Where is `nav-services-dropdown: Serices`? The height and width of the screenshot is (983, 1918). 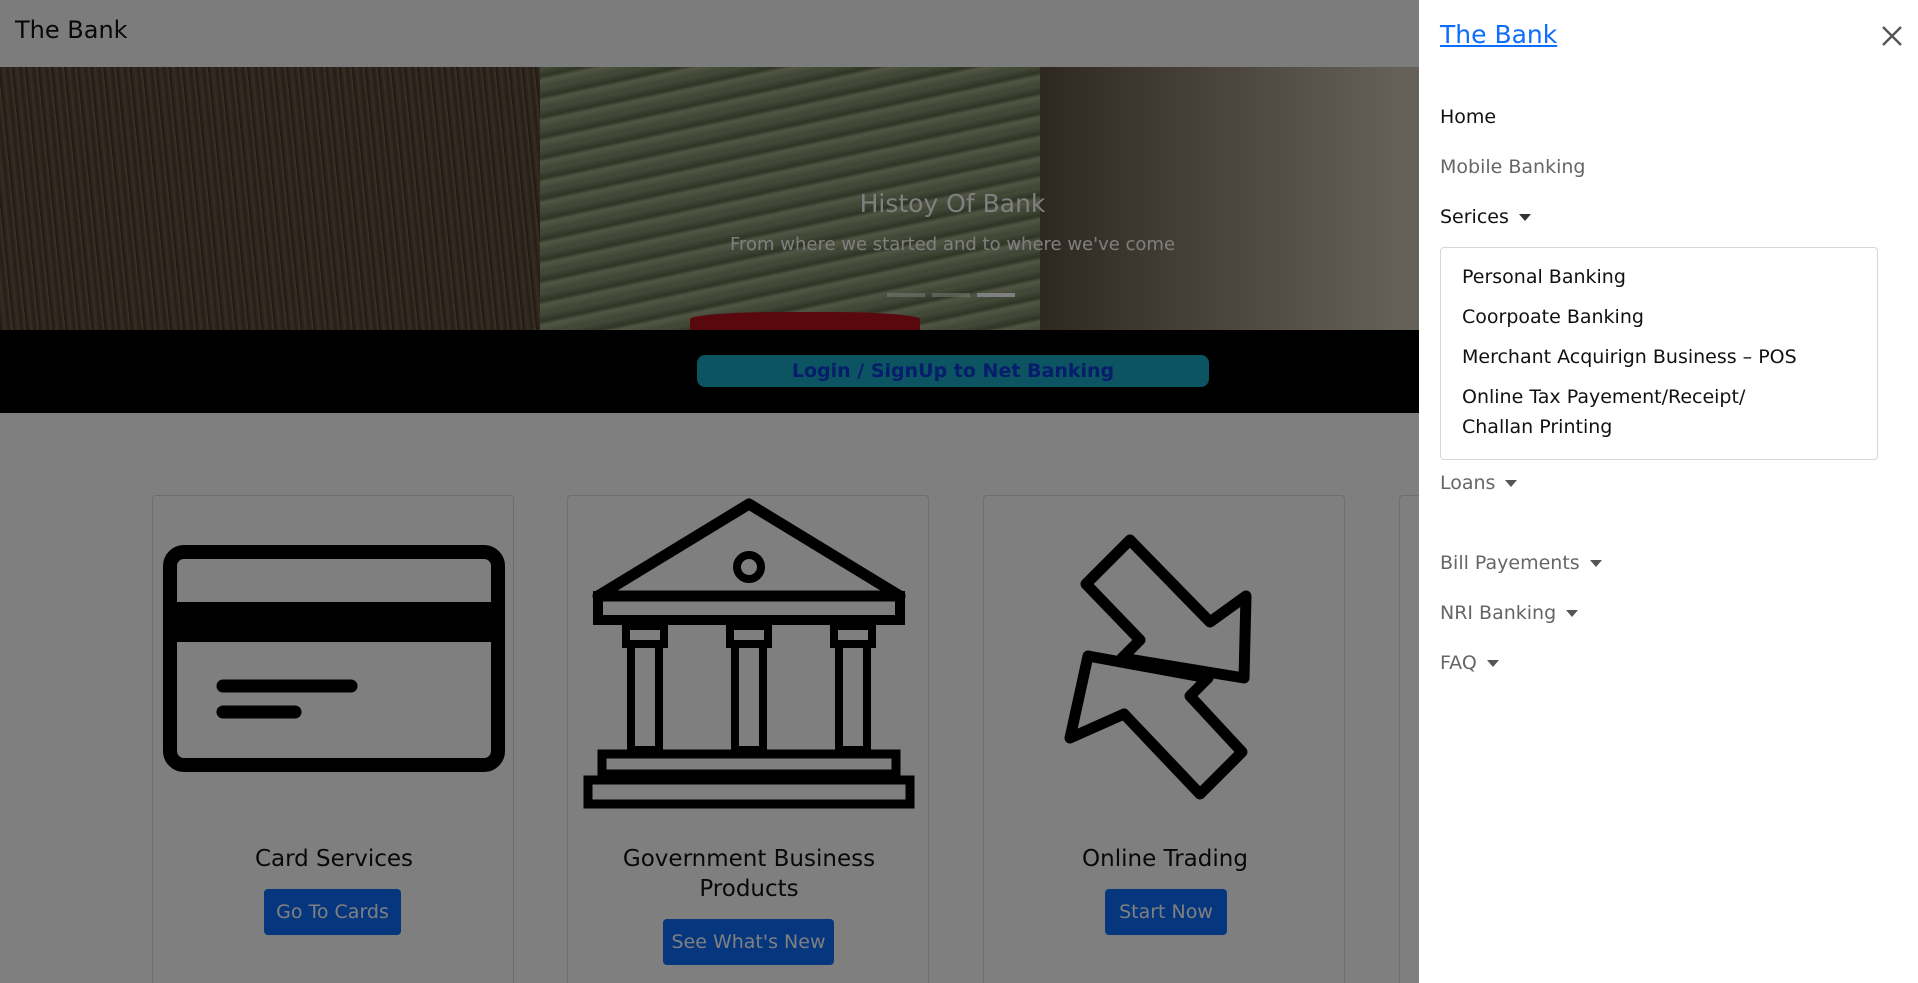
nav-services-dropdown: Serices is located at coordinates (1485, 217).